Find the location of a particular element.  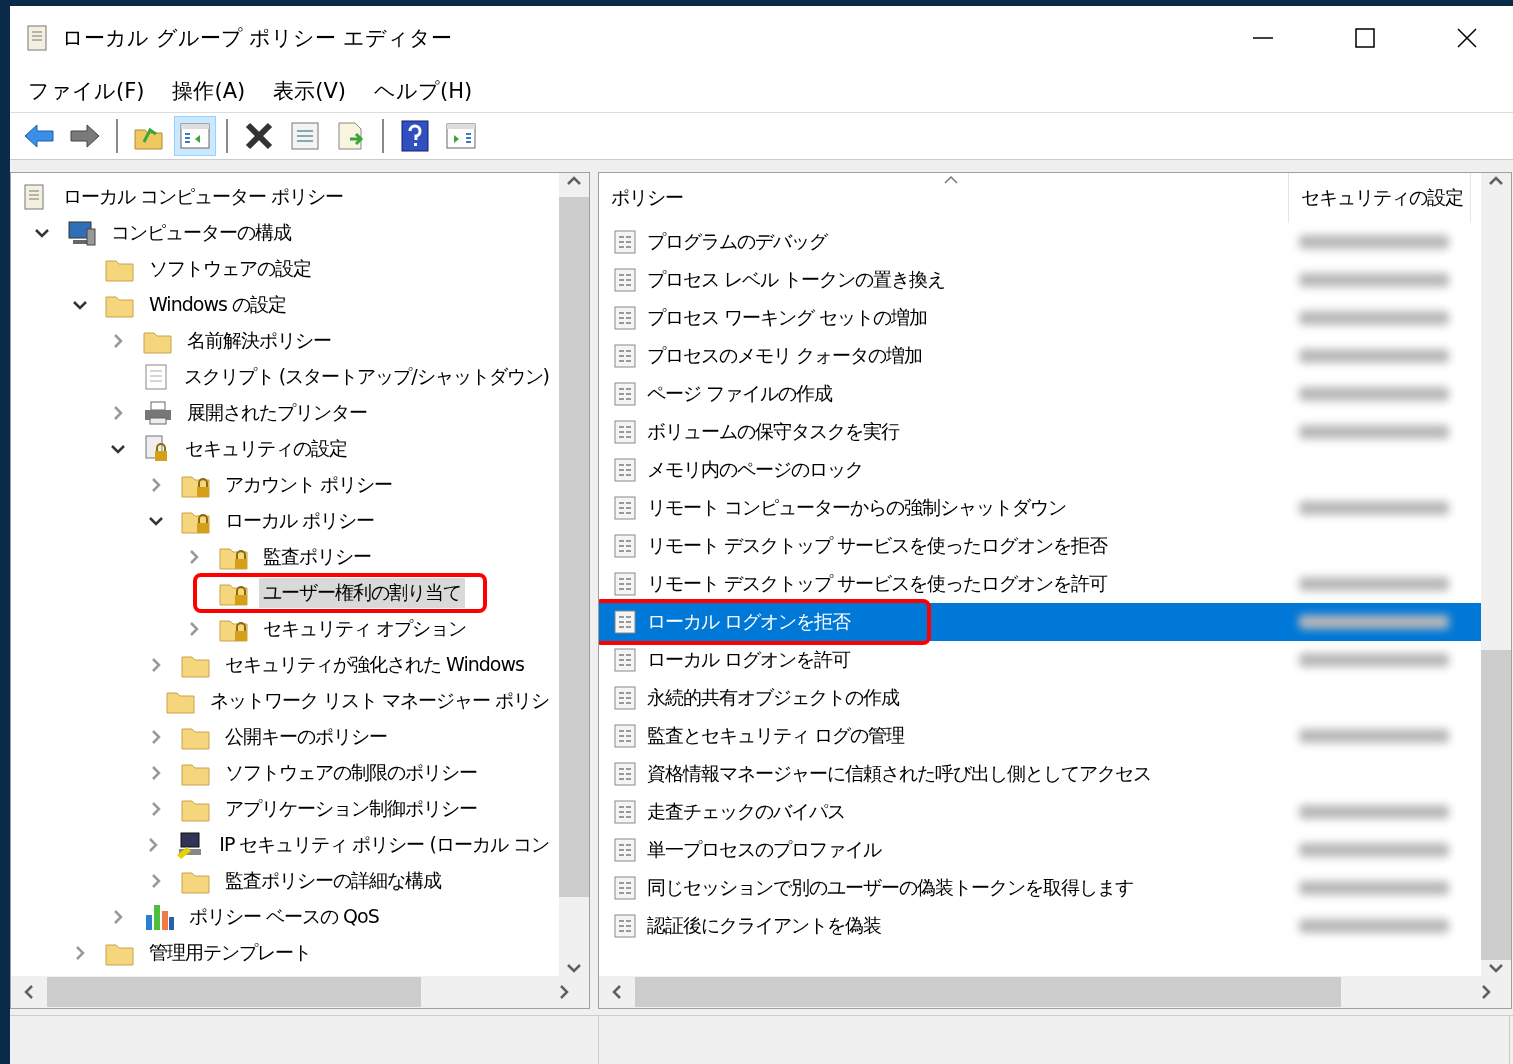

delete-icon is located at coordinates (259, 136).